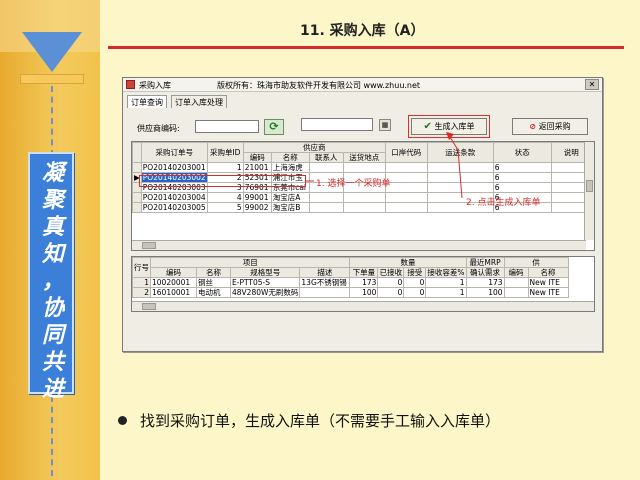 The height and width of the screenshot is (480, 640). Describe the element at coordinates (384, 165) in the screenshot. I see `annotation-arrows` at that location.